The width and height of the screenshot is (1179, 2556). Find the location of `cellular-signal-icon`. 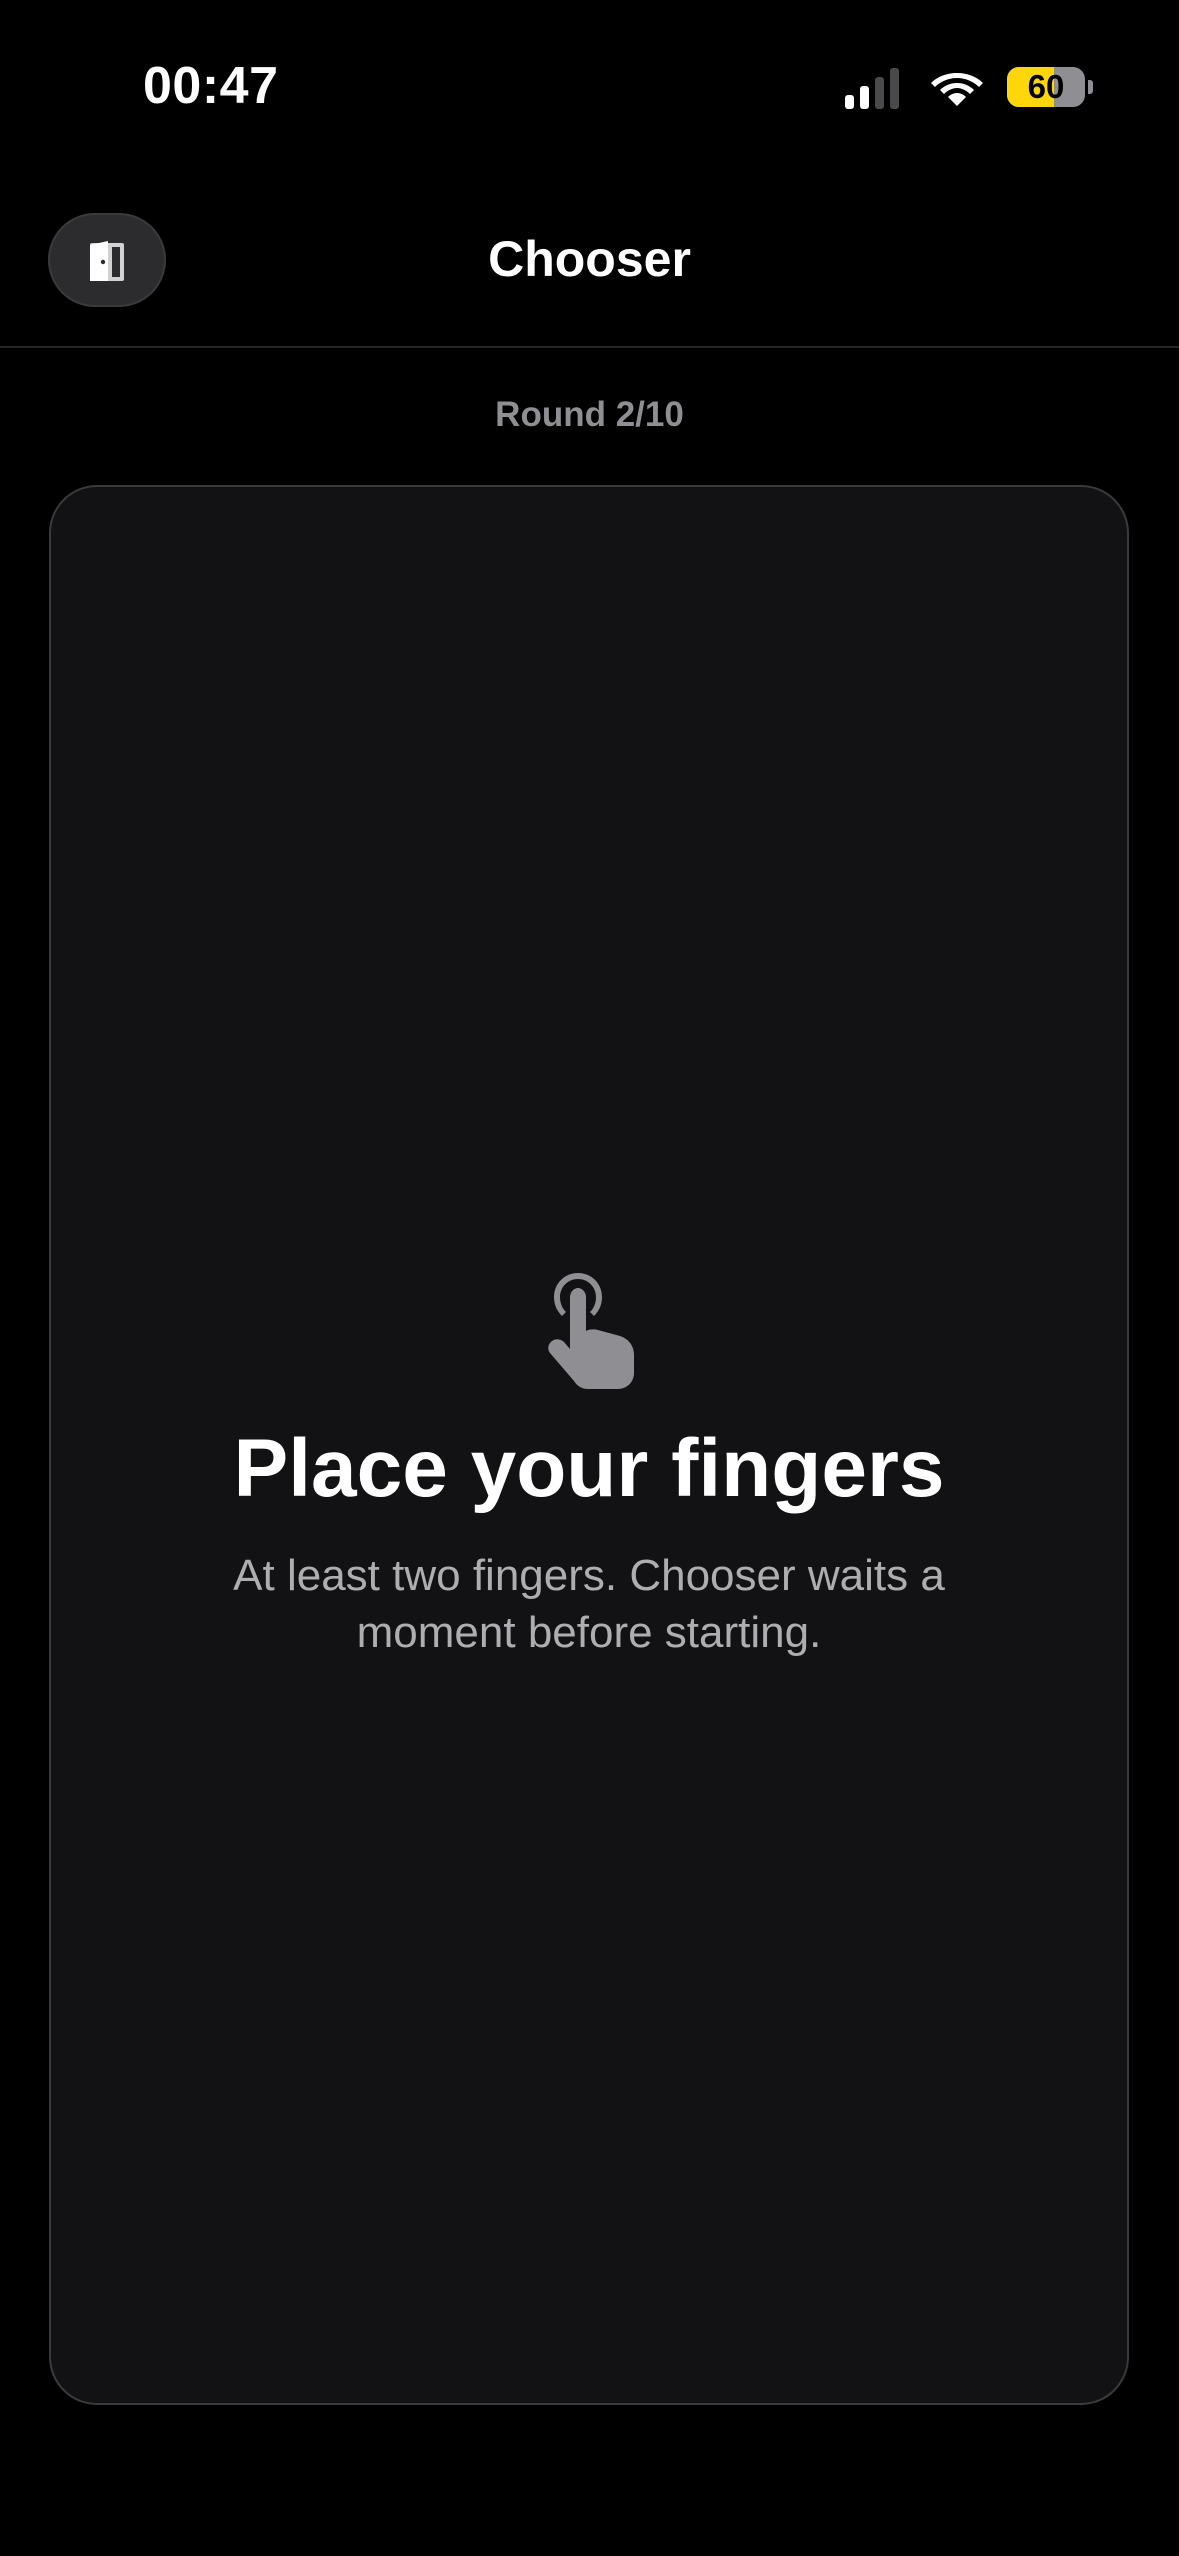

cellular-signal-icon is located at coordinates (872, 87).